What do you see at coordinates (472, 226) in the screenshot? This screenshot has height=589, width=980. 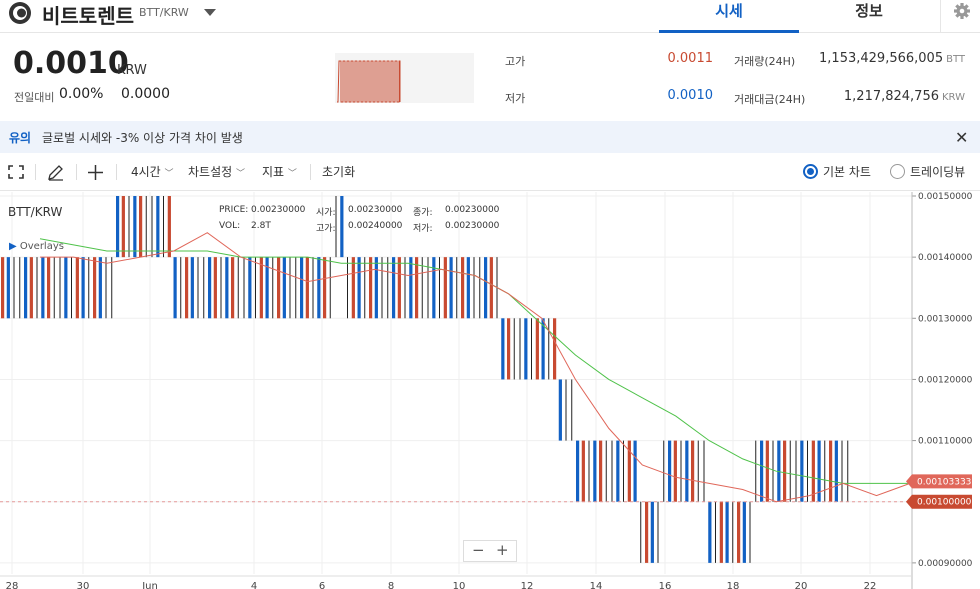 I see `legend-low: 0.00230000` at bounding box center [472, 226].